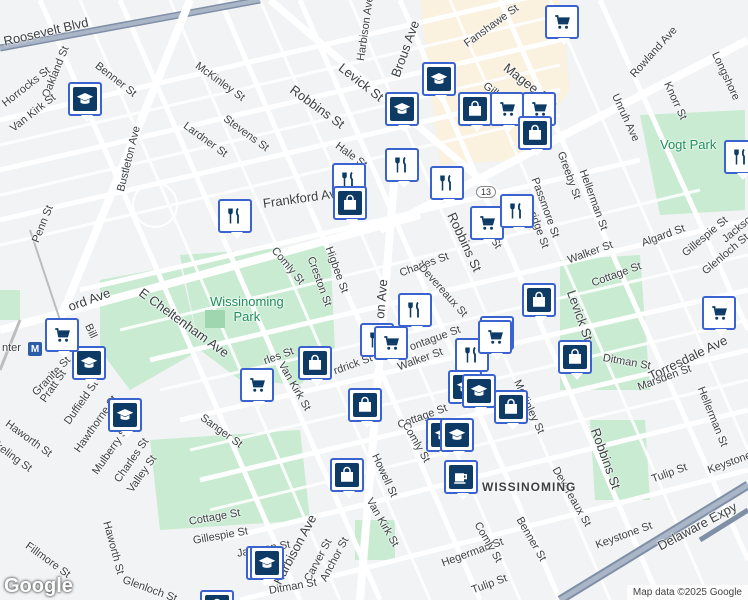 The image size is (748, 600). I want to click on wissinoming-park-label: Wissinoming Park, so click(247, 309).